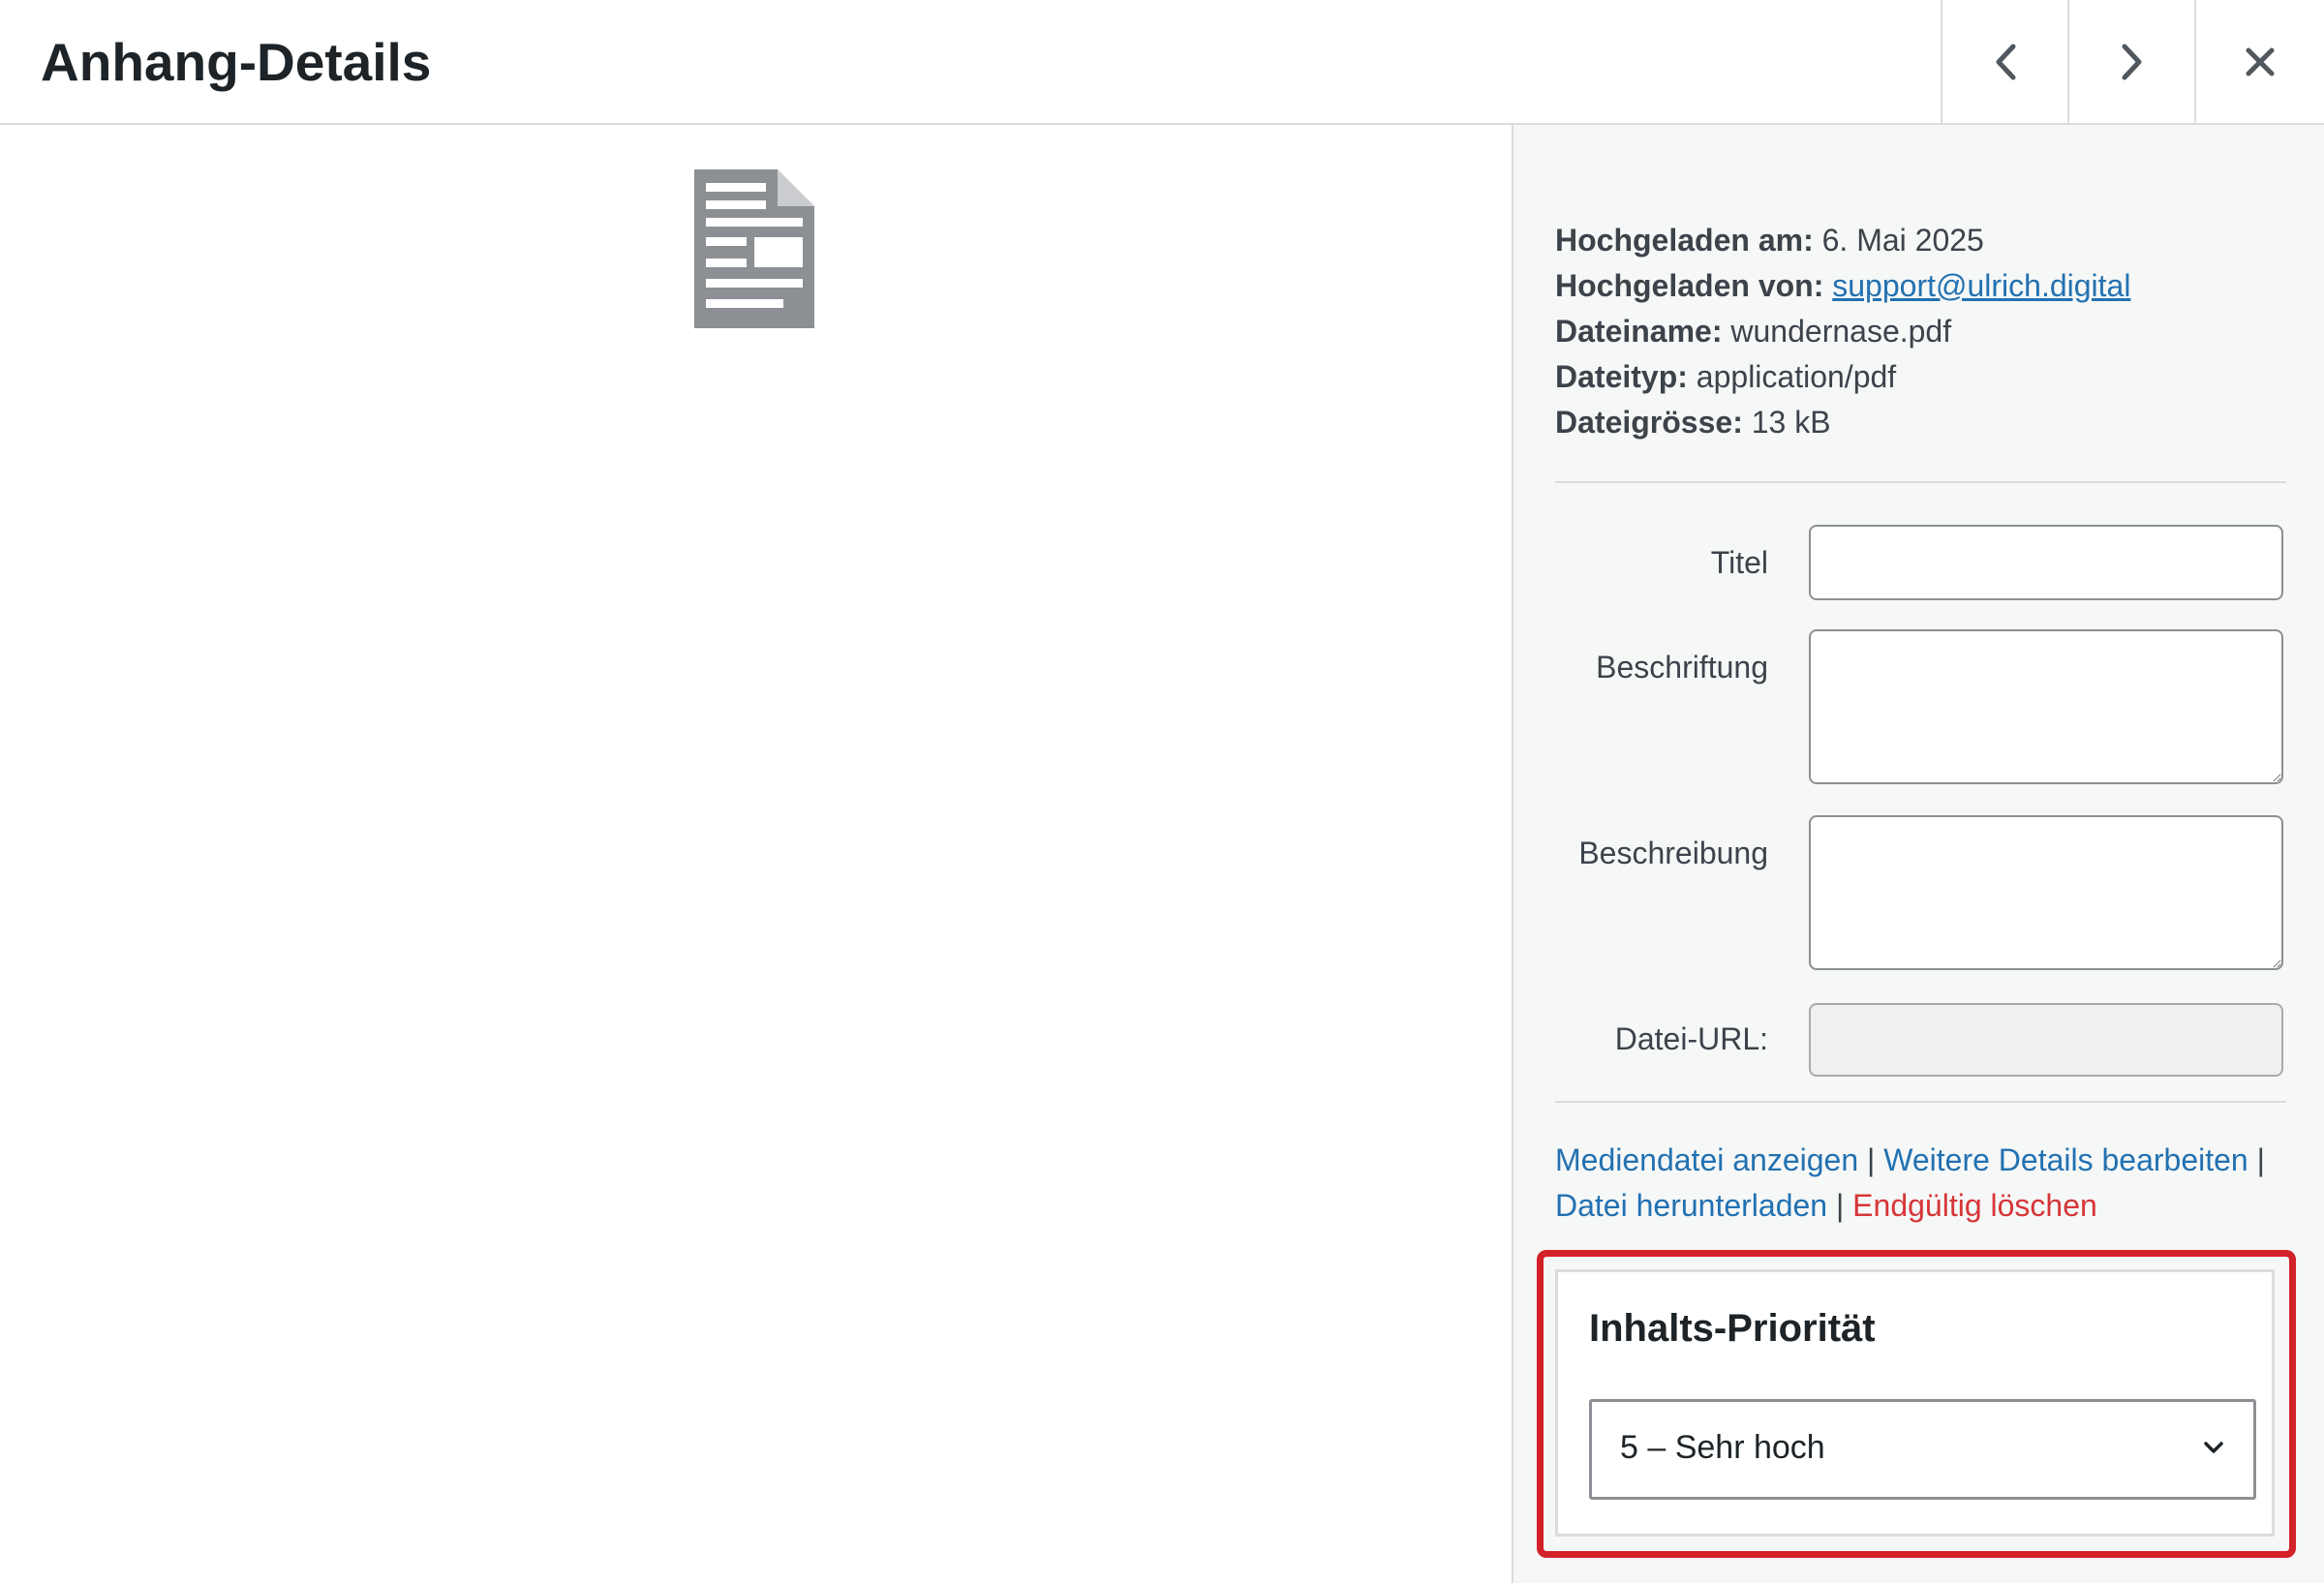  What do you see at coordinates (2046, 706) in the screenshot?
I see `caption-textarea` at bounding box center [2046, 706].